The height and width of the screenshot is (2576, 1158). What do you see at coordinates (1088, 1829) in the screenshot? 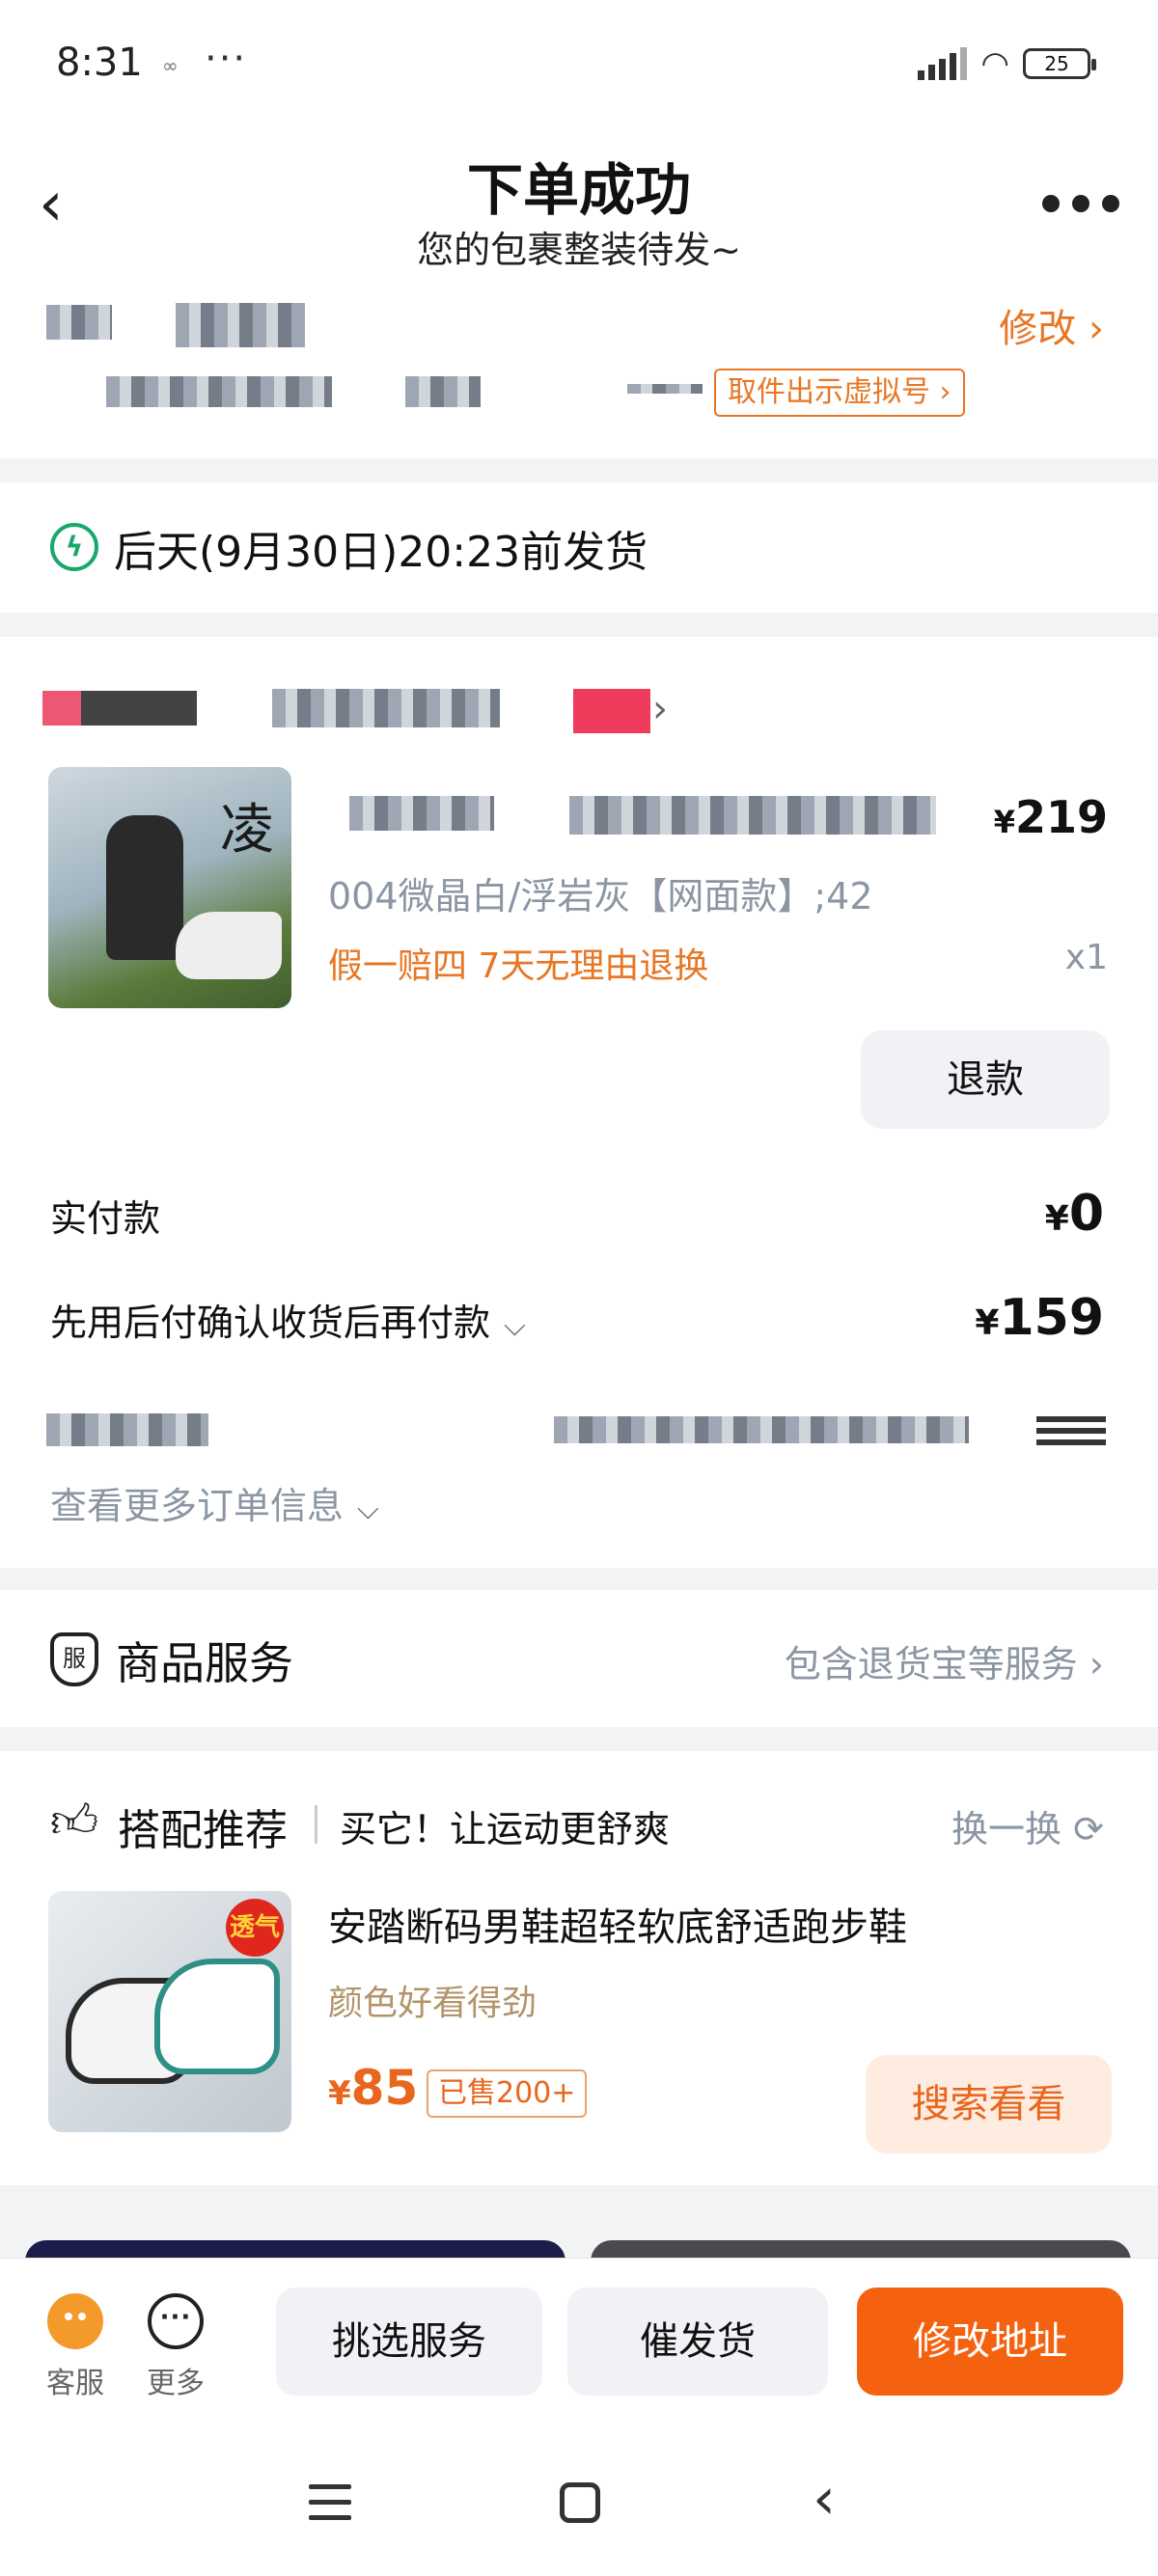
I see `refresh-icon: ⟳` at bounding box center [1088, 1829].